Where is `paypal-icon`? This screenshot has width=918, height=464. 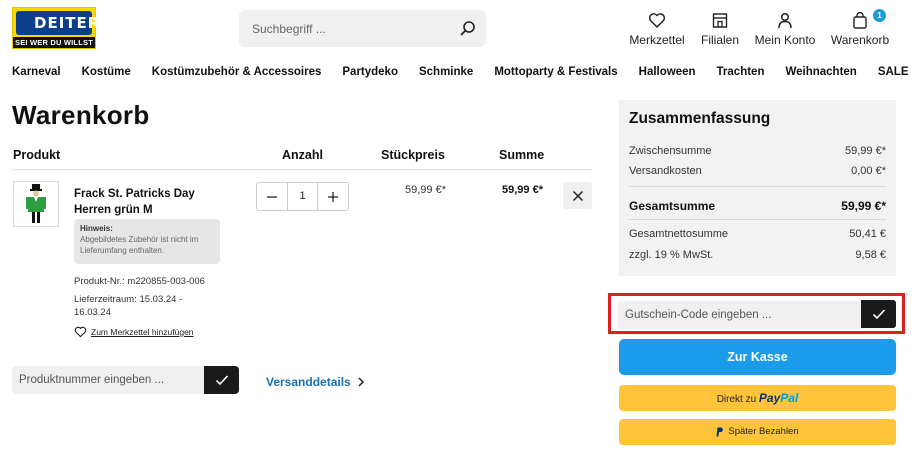 paypal-icon is located at coordinates (720, 432).